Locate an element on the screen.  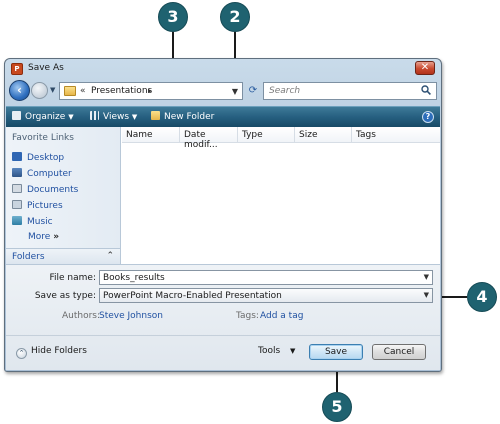
save-as-type-select: PowerPoint Macro-Enabled Presentation ▼ is located at coordinates (266, 295).